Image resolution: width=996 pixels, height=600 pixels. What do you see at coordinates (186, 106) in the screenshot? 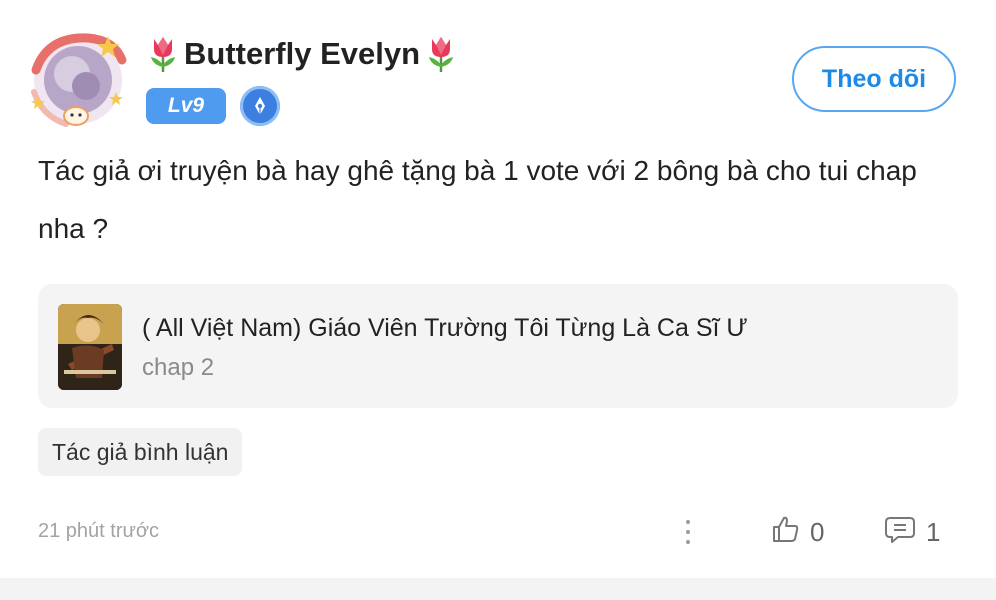
I see `level-badge: Lv9` at bounding box center [186, 106].